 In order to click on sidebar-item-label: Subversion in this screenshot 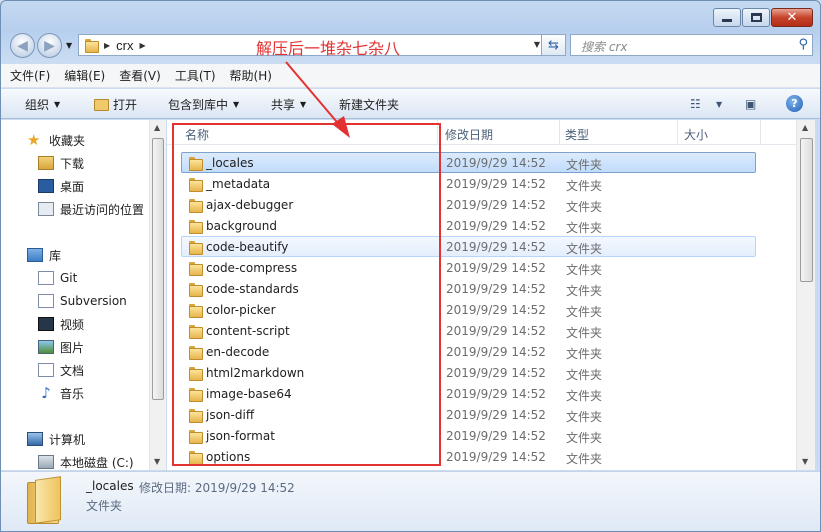, I will do `click(93, 301)`.